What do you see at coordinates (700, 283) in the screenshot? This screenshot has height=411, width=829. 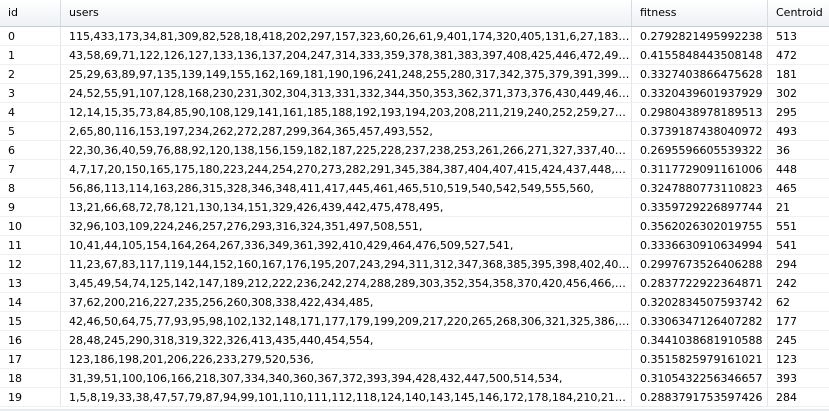 I see `cell-fitness: 0.2837722922364871` at bounding box center [700, 283].